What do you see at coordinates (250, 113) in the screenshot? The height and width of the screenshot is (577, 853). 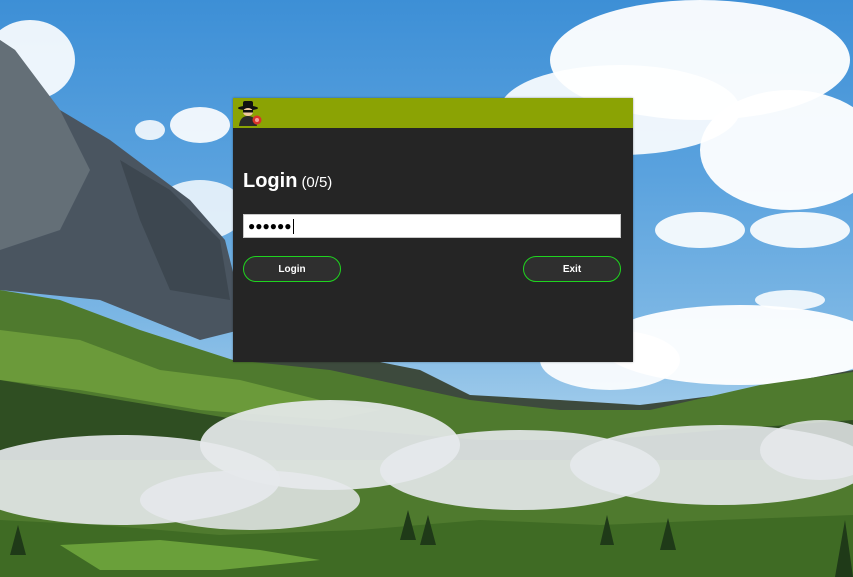 I see `spy-agent-icon` at bounding box center [250, 113].